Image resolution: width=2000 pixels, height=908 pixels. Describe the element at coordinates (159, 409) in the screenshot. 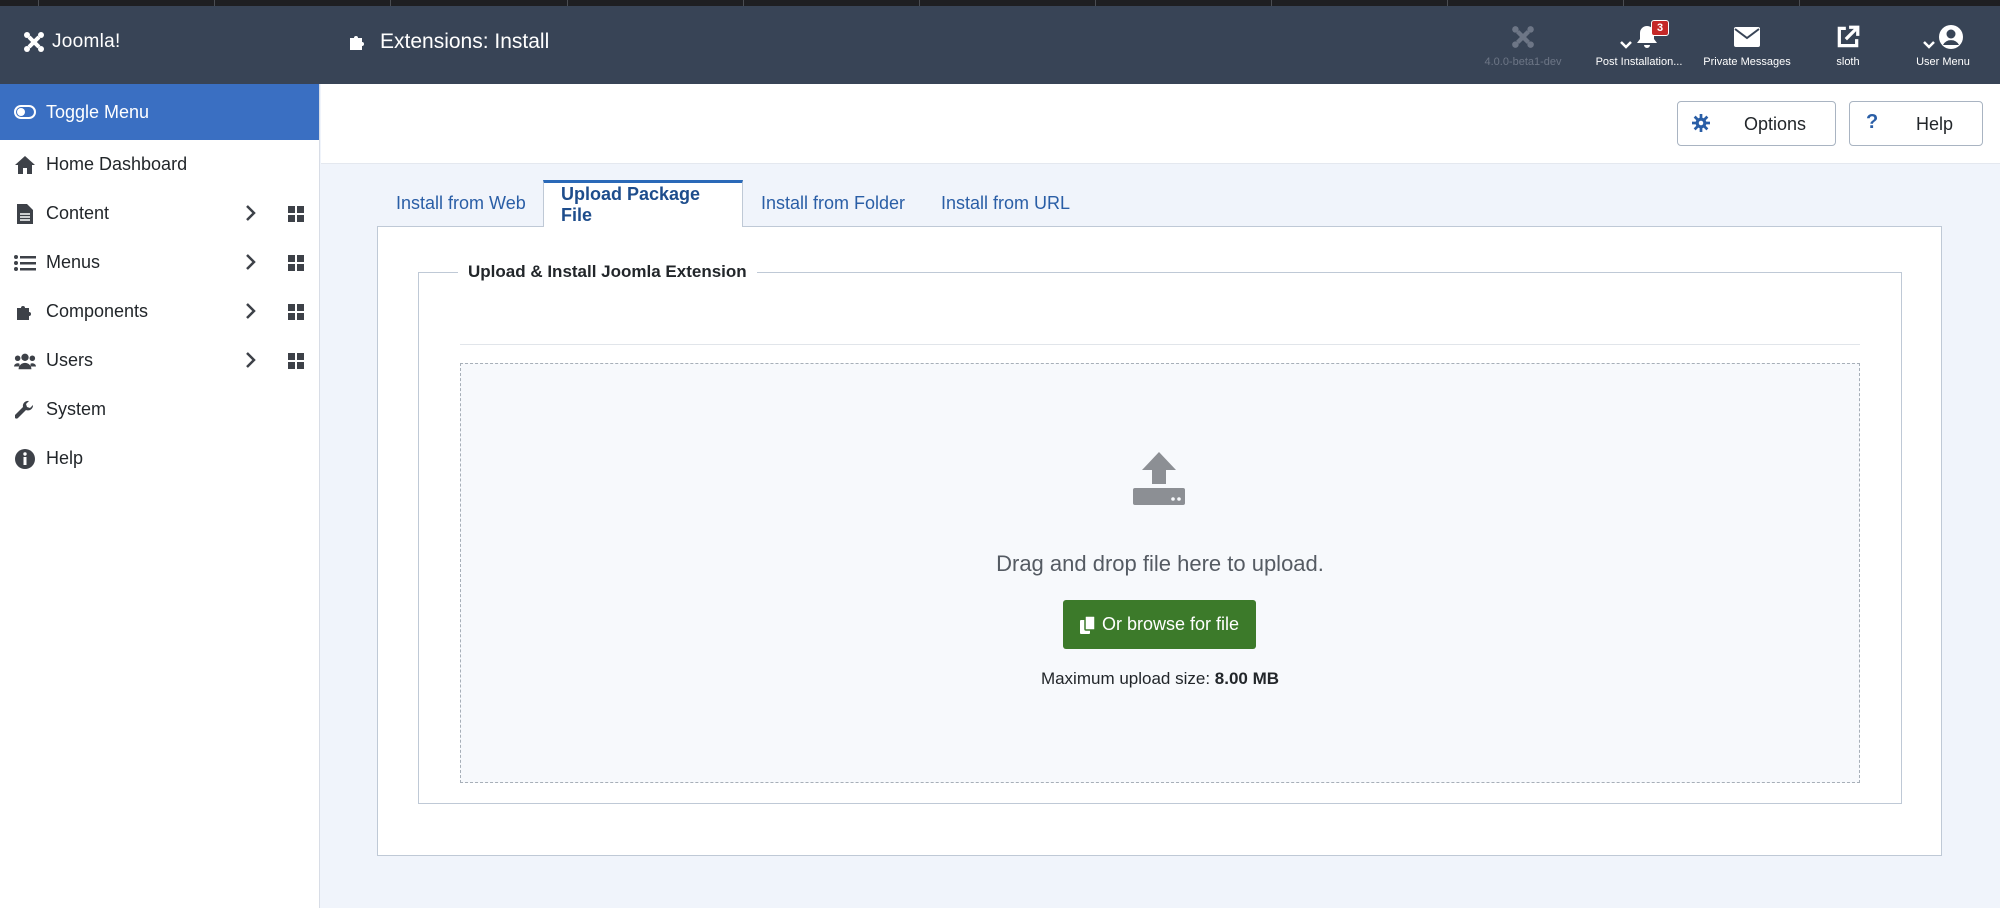

I see `sidebar-item-system: System` at that location.